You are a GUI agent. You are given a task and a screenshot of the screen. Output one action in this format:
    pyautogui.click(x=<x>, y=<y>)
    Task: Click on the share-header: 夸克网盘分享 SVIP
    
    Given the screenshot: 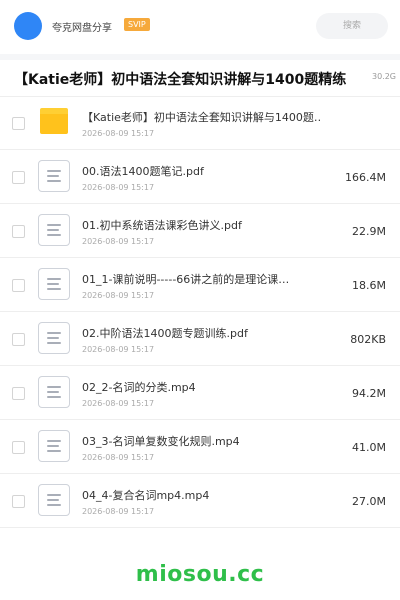 What is the action you would take?
    pyautogui.click(x=200, y=27)
    